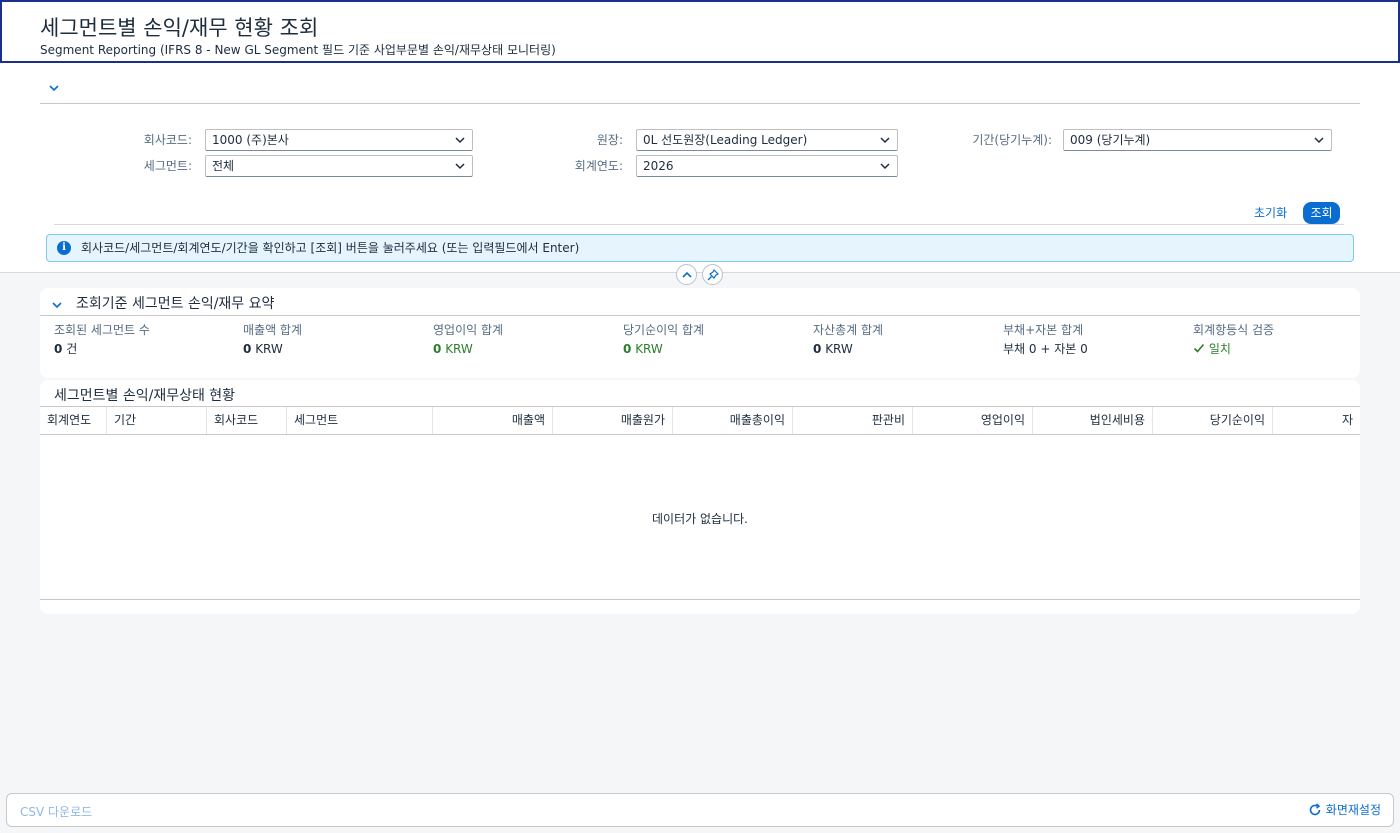 Image resolution: width=1400 pixels, height=833 pixels. Describe the element at coordinates (658, 166) in the screenshot. I see `fiscal-year-value: 2026` at that location.